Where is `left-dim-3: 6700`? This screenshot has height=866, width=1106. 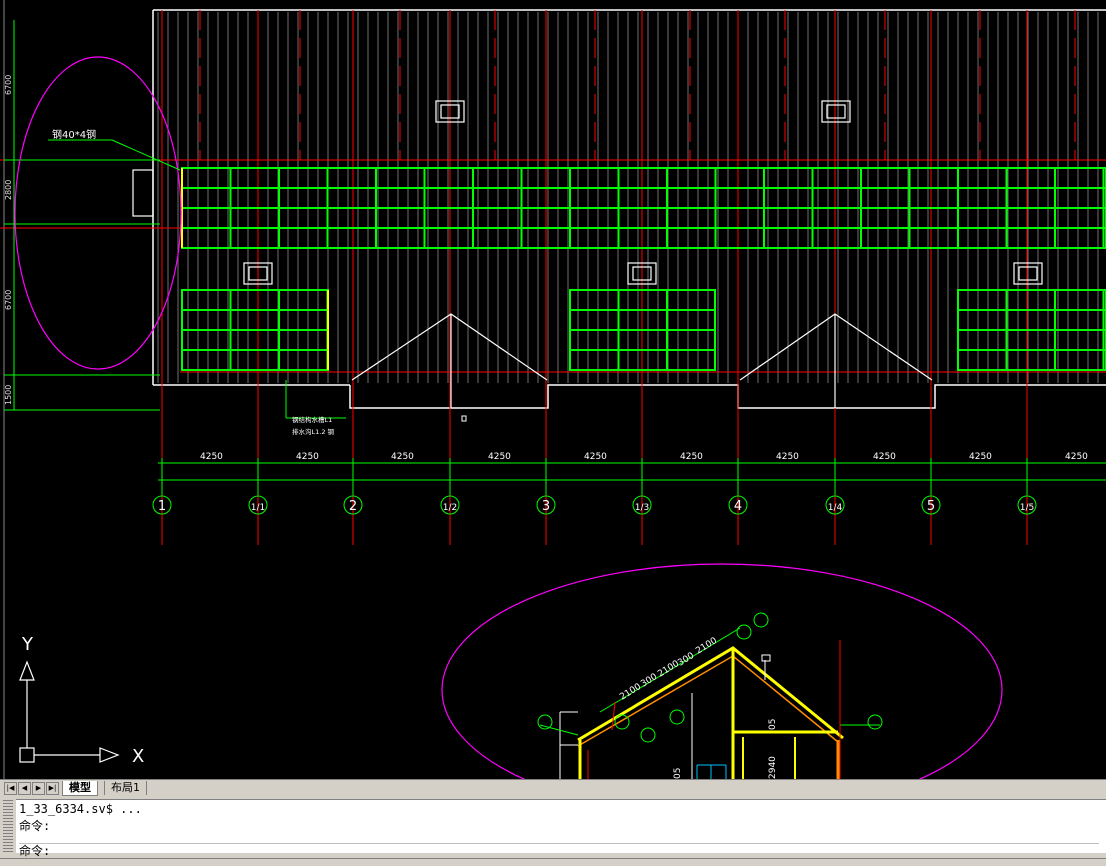
left-dim-3: 6700 is located at coordinates (8, 300).